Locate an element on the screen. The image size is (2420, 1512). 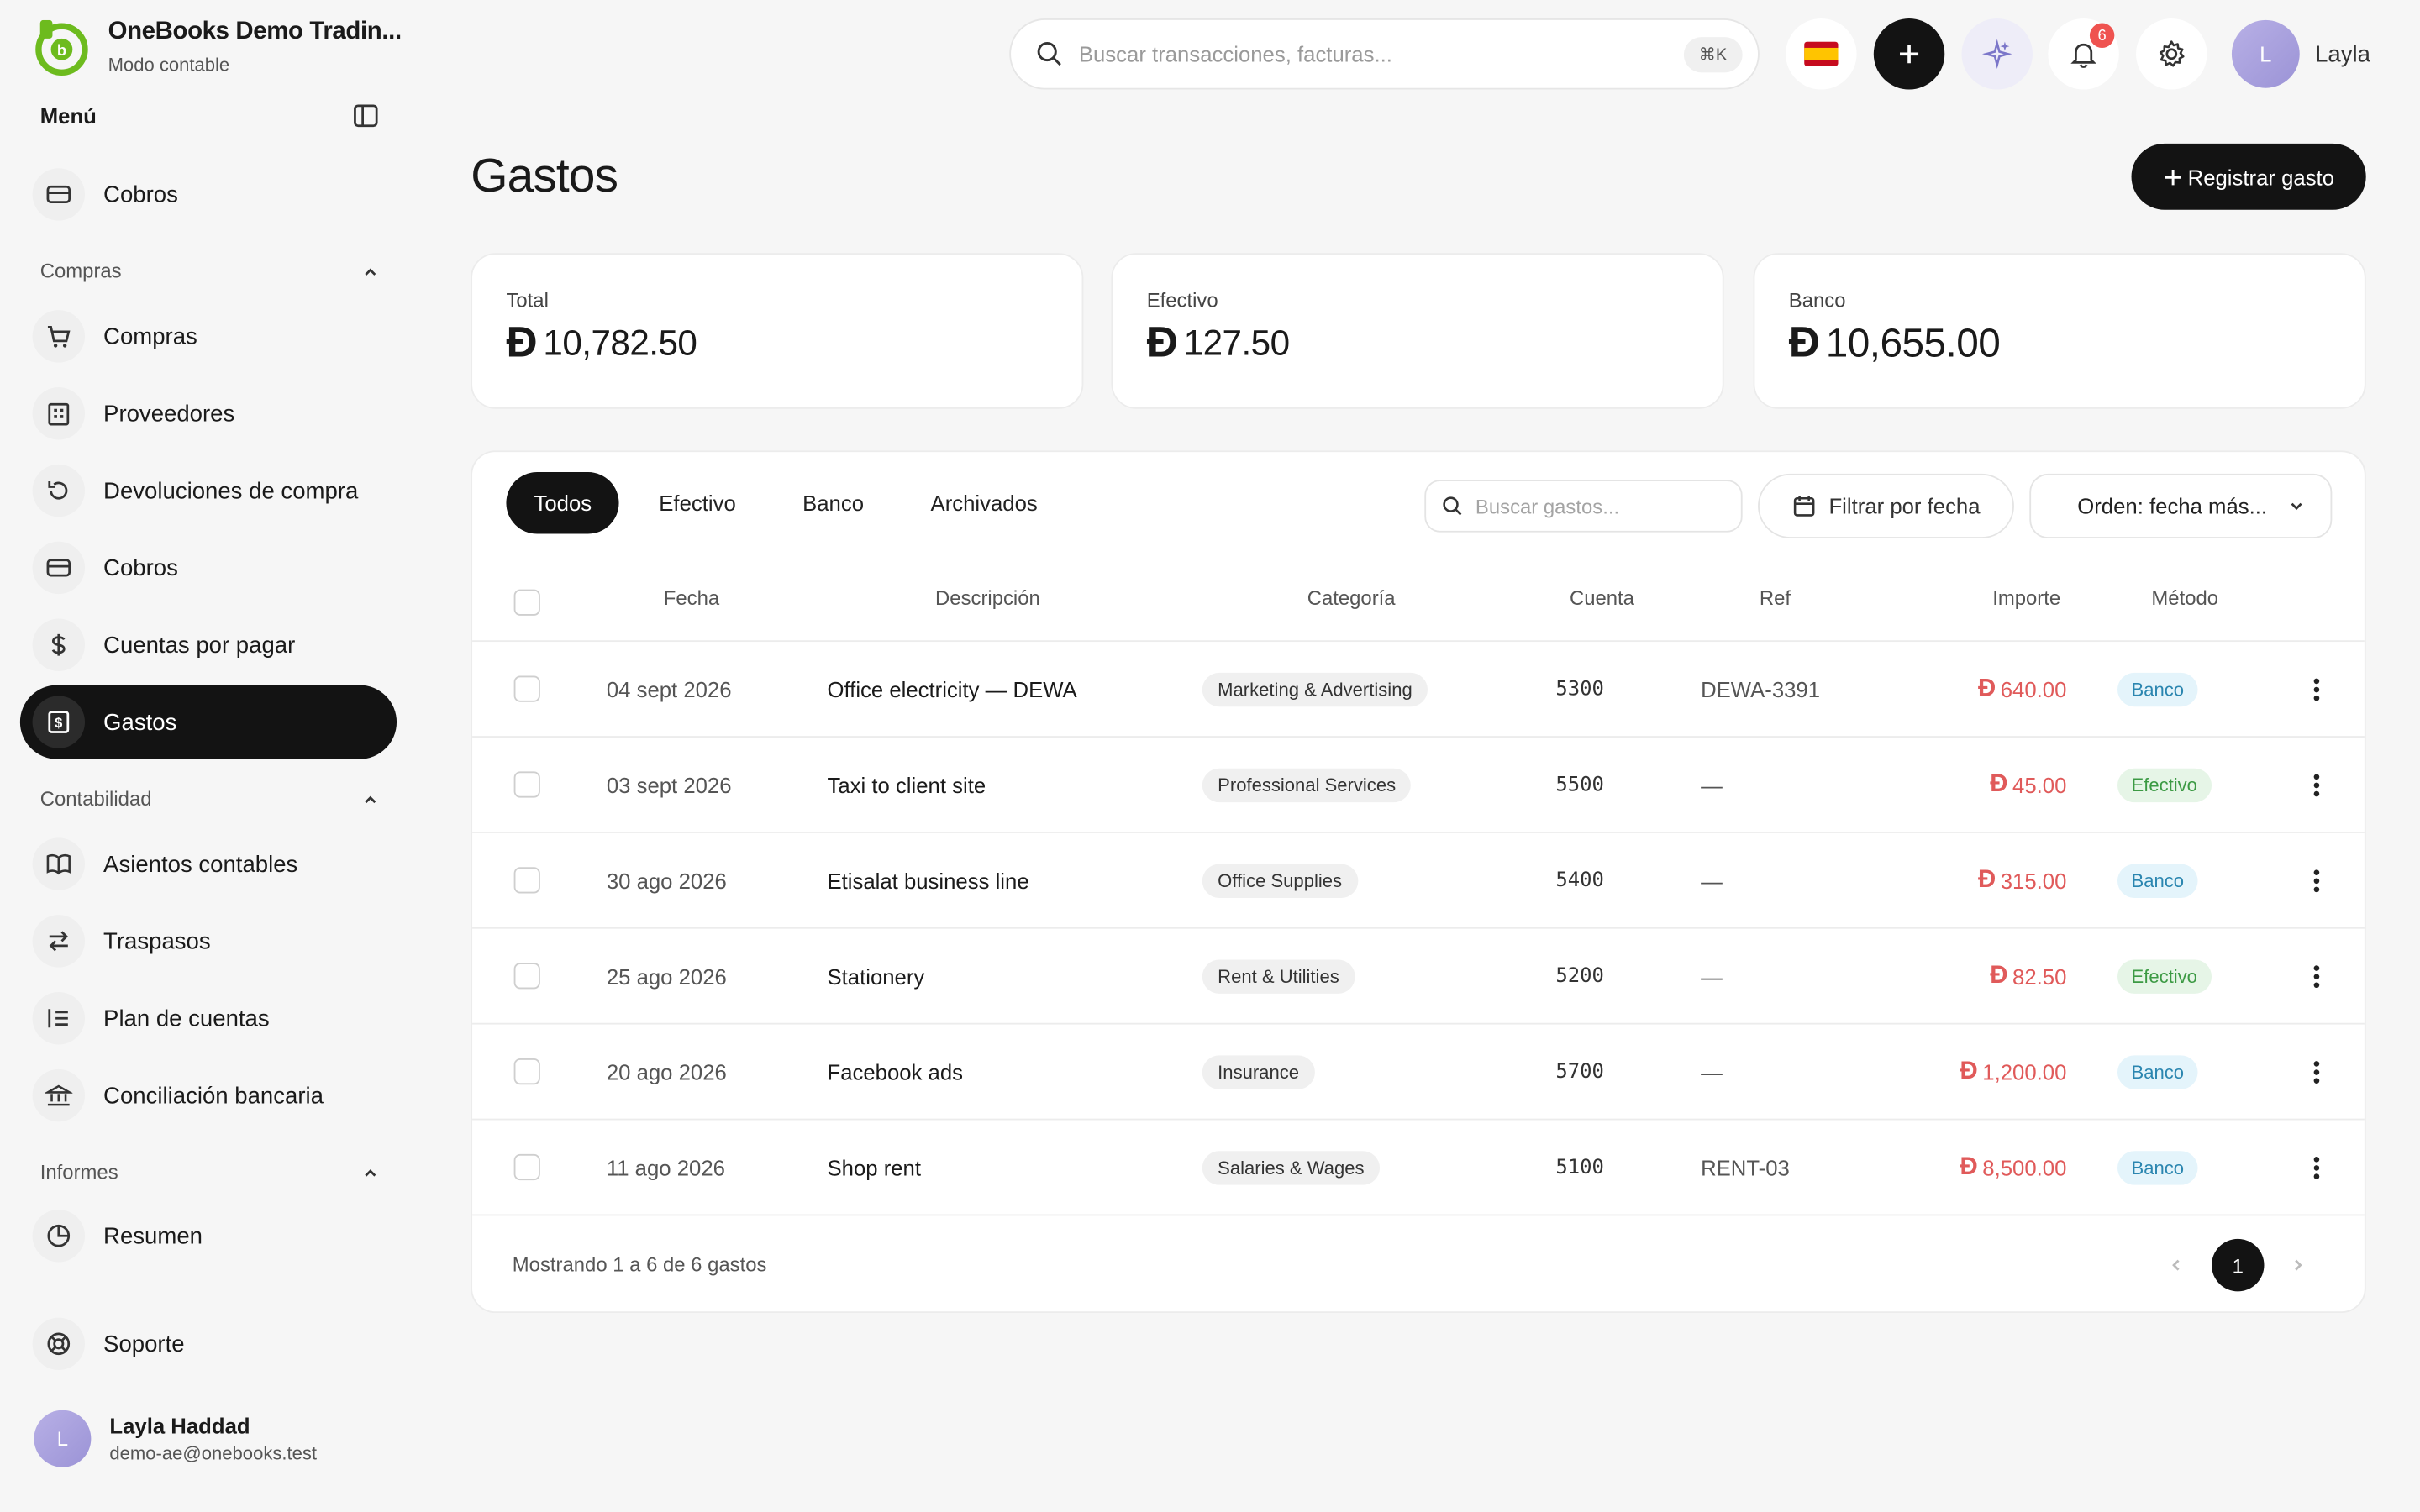
sidebar-item-traspasos: Traspasos is located at coordinates (208, 941).